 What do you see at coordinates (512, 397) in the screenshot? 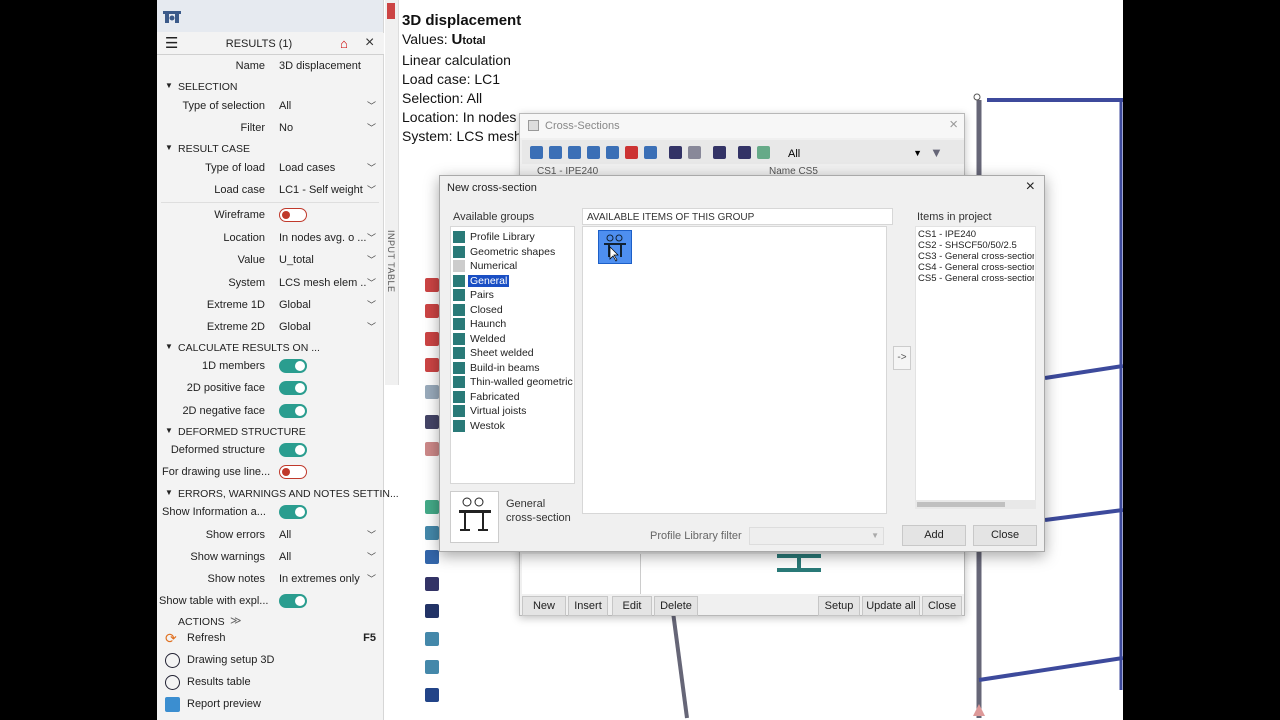
I see `group-fabricated: Fabricated` at bounding box center [512, 397].